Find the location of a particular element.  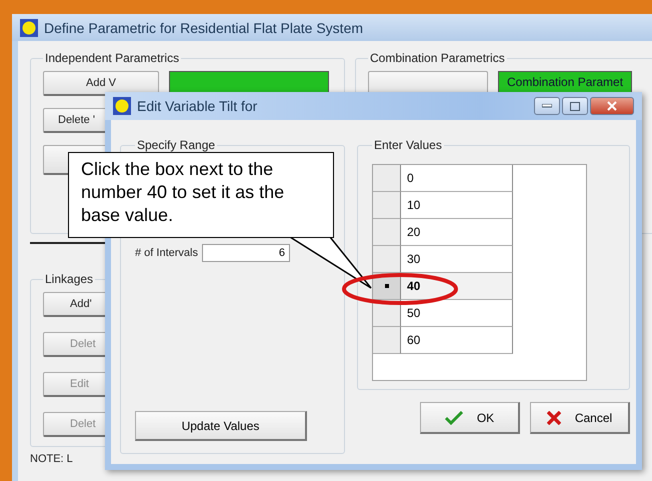

check-icon is located at coordinates (453, 417).